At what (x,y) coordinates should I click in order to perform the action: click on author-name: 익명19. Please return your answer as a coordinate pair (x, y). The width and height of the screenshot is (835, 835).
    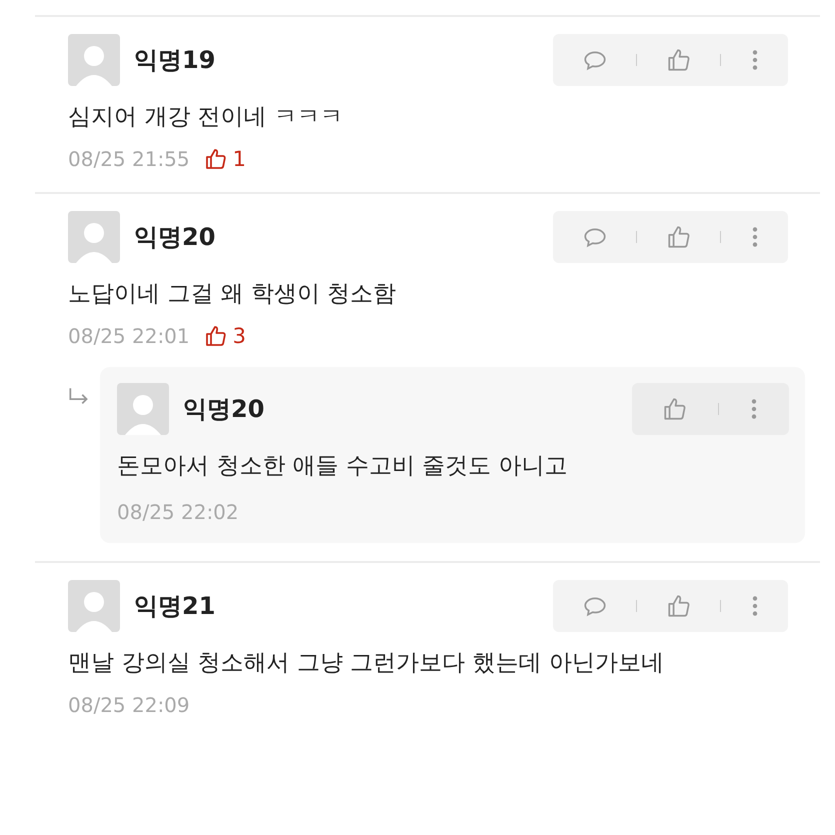
    Looking at the image, I should click on (175, 60).